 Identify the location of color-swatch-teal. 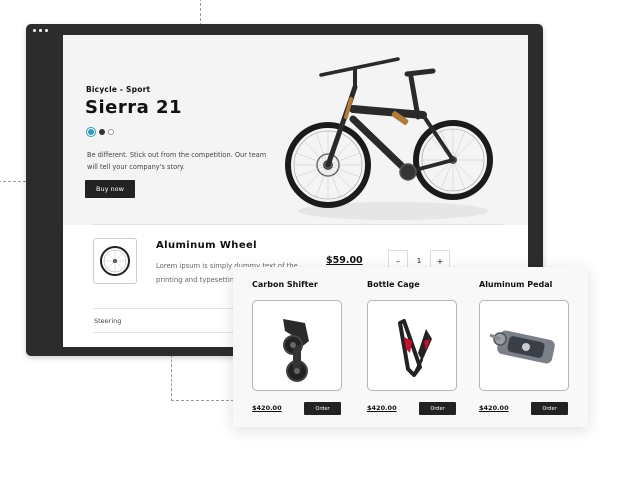
(91, 132).